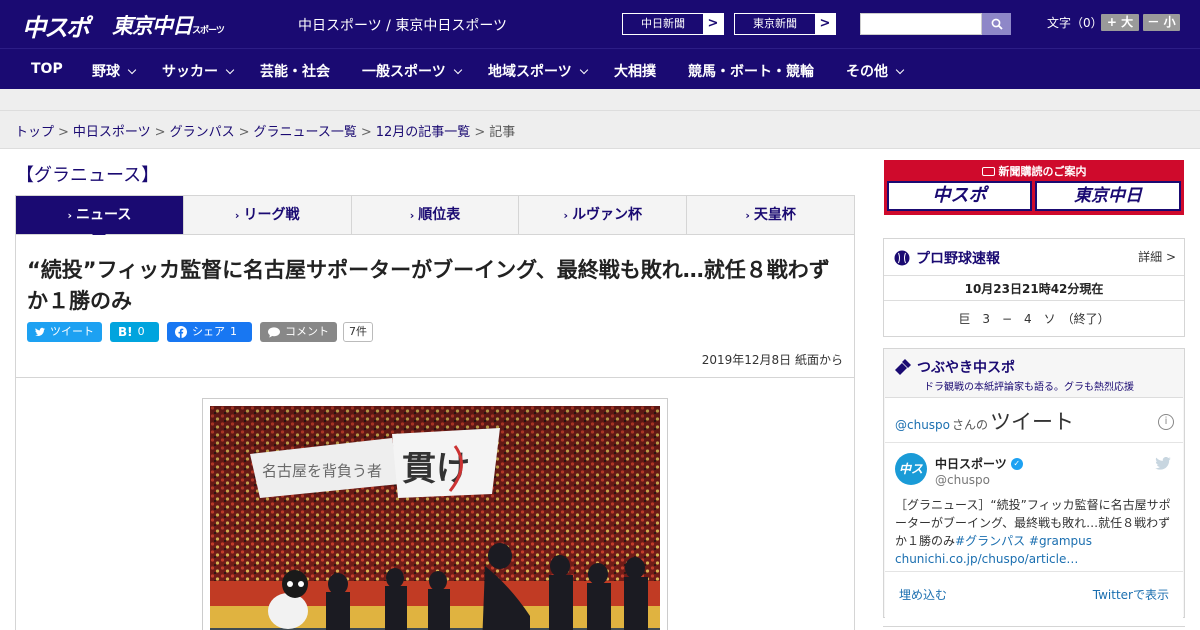  I want to click on nav-item-sumo: 大相撲, so click(635, 71).